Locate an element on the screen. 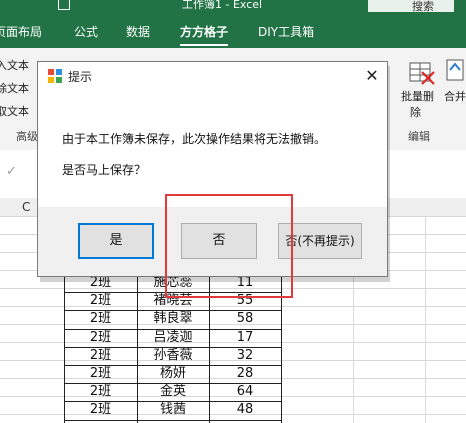 This screenshot has width=466, height=423. tab-fangfang-gezi: 方方格子 is located at coordinates (204, 34).